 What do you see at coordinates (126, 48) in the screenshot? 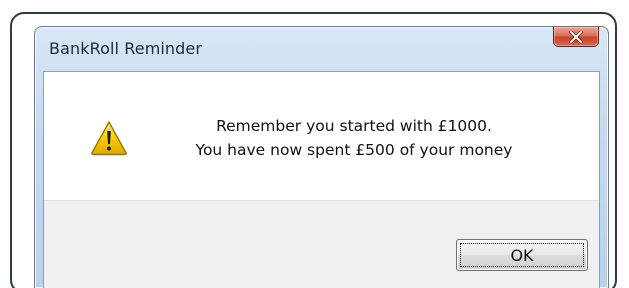
I see `window-title: BankRoll Reminder` at bounding box center [126, 48].